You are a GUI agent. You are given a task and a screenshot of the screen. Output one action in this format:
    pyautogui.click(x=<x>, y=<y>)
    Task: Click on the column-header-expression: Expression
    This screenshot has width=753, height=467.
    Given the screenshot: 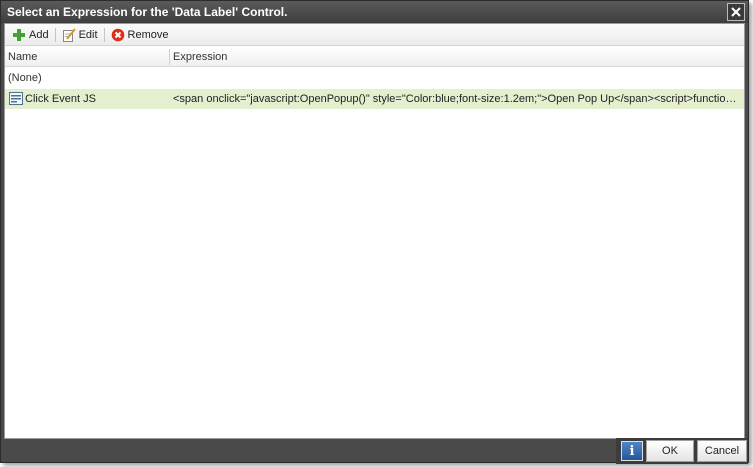 What is the action you would take?
    pyautogui.click(x=200, y=57)
    